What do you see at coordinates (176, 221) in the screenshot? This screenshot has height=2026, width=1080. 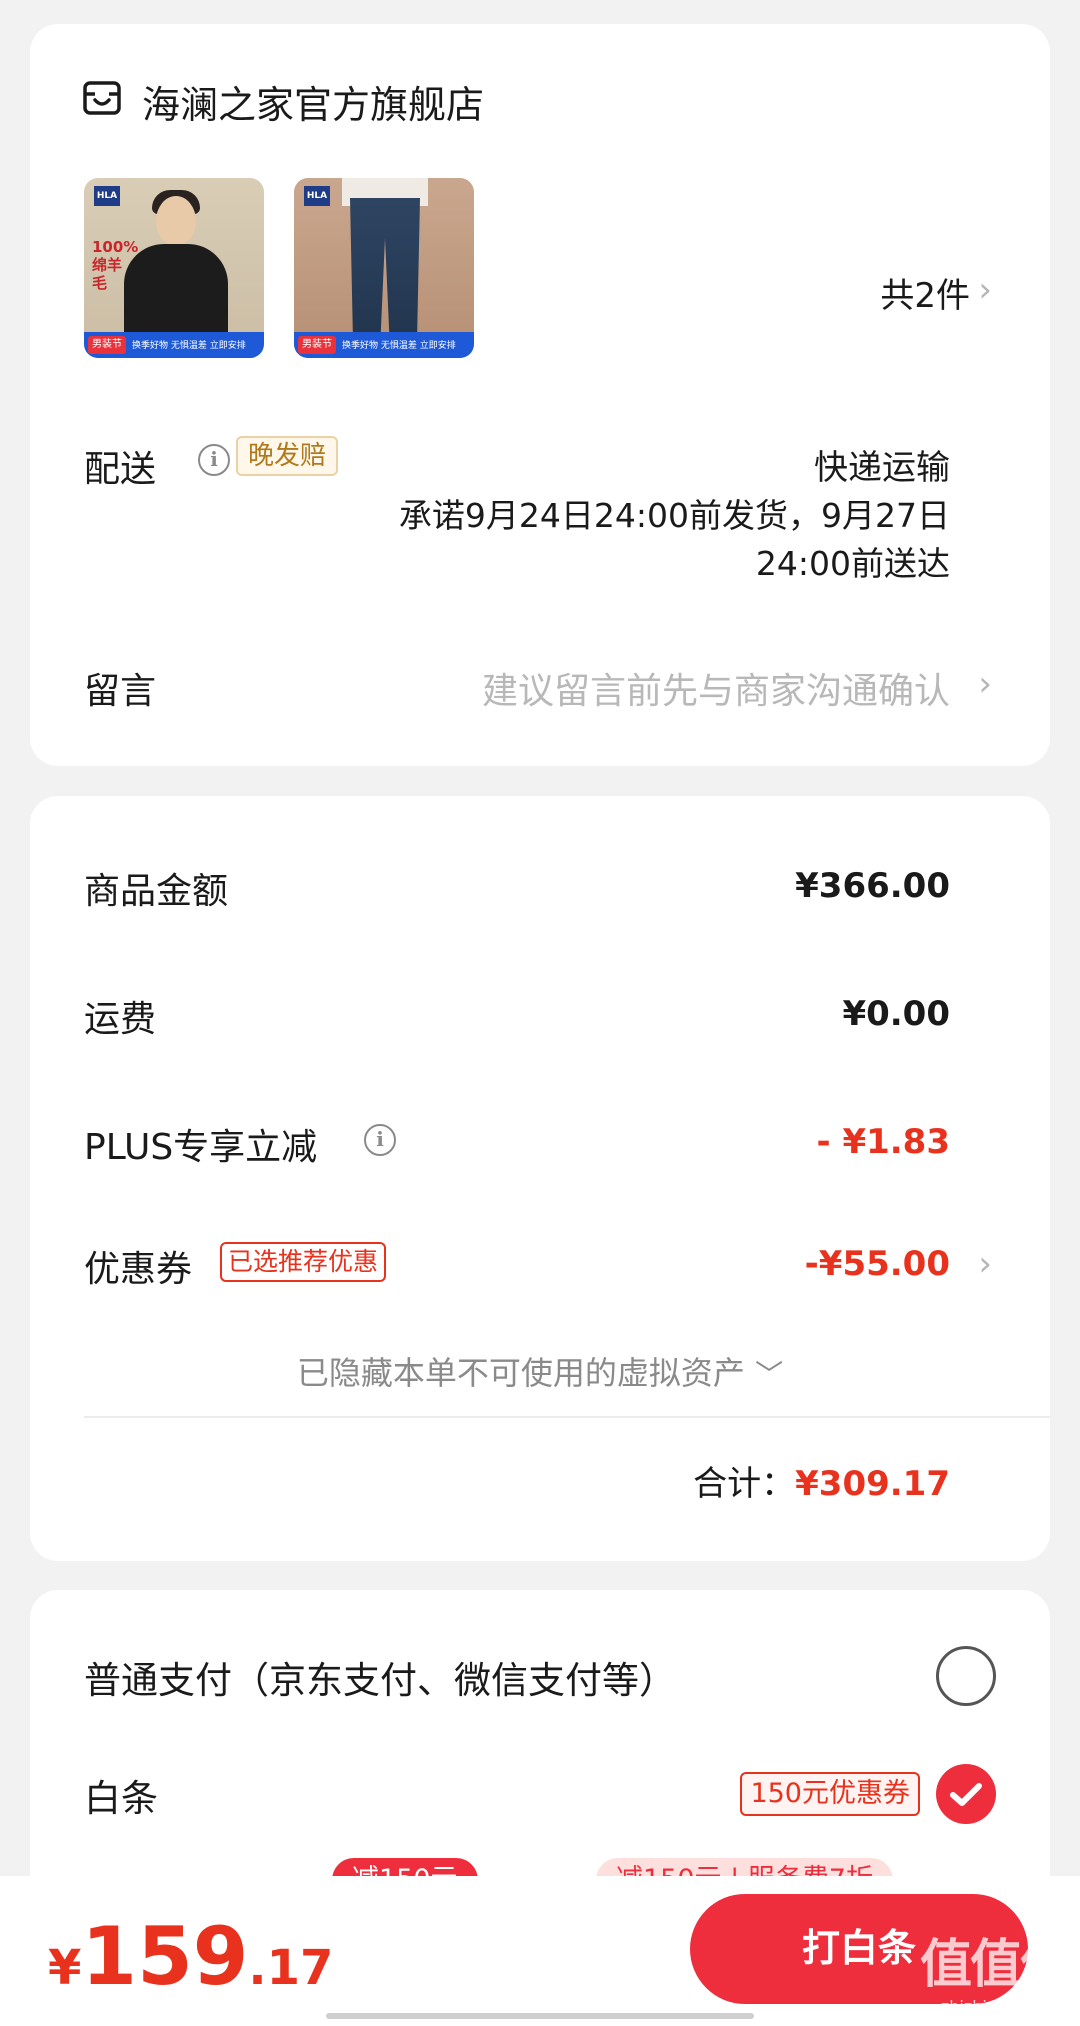 I see `model-head` at bounding box center [176, 221].